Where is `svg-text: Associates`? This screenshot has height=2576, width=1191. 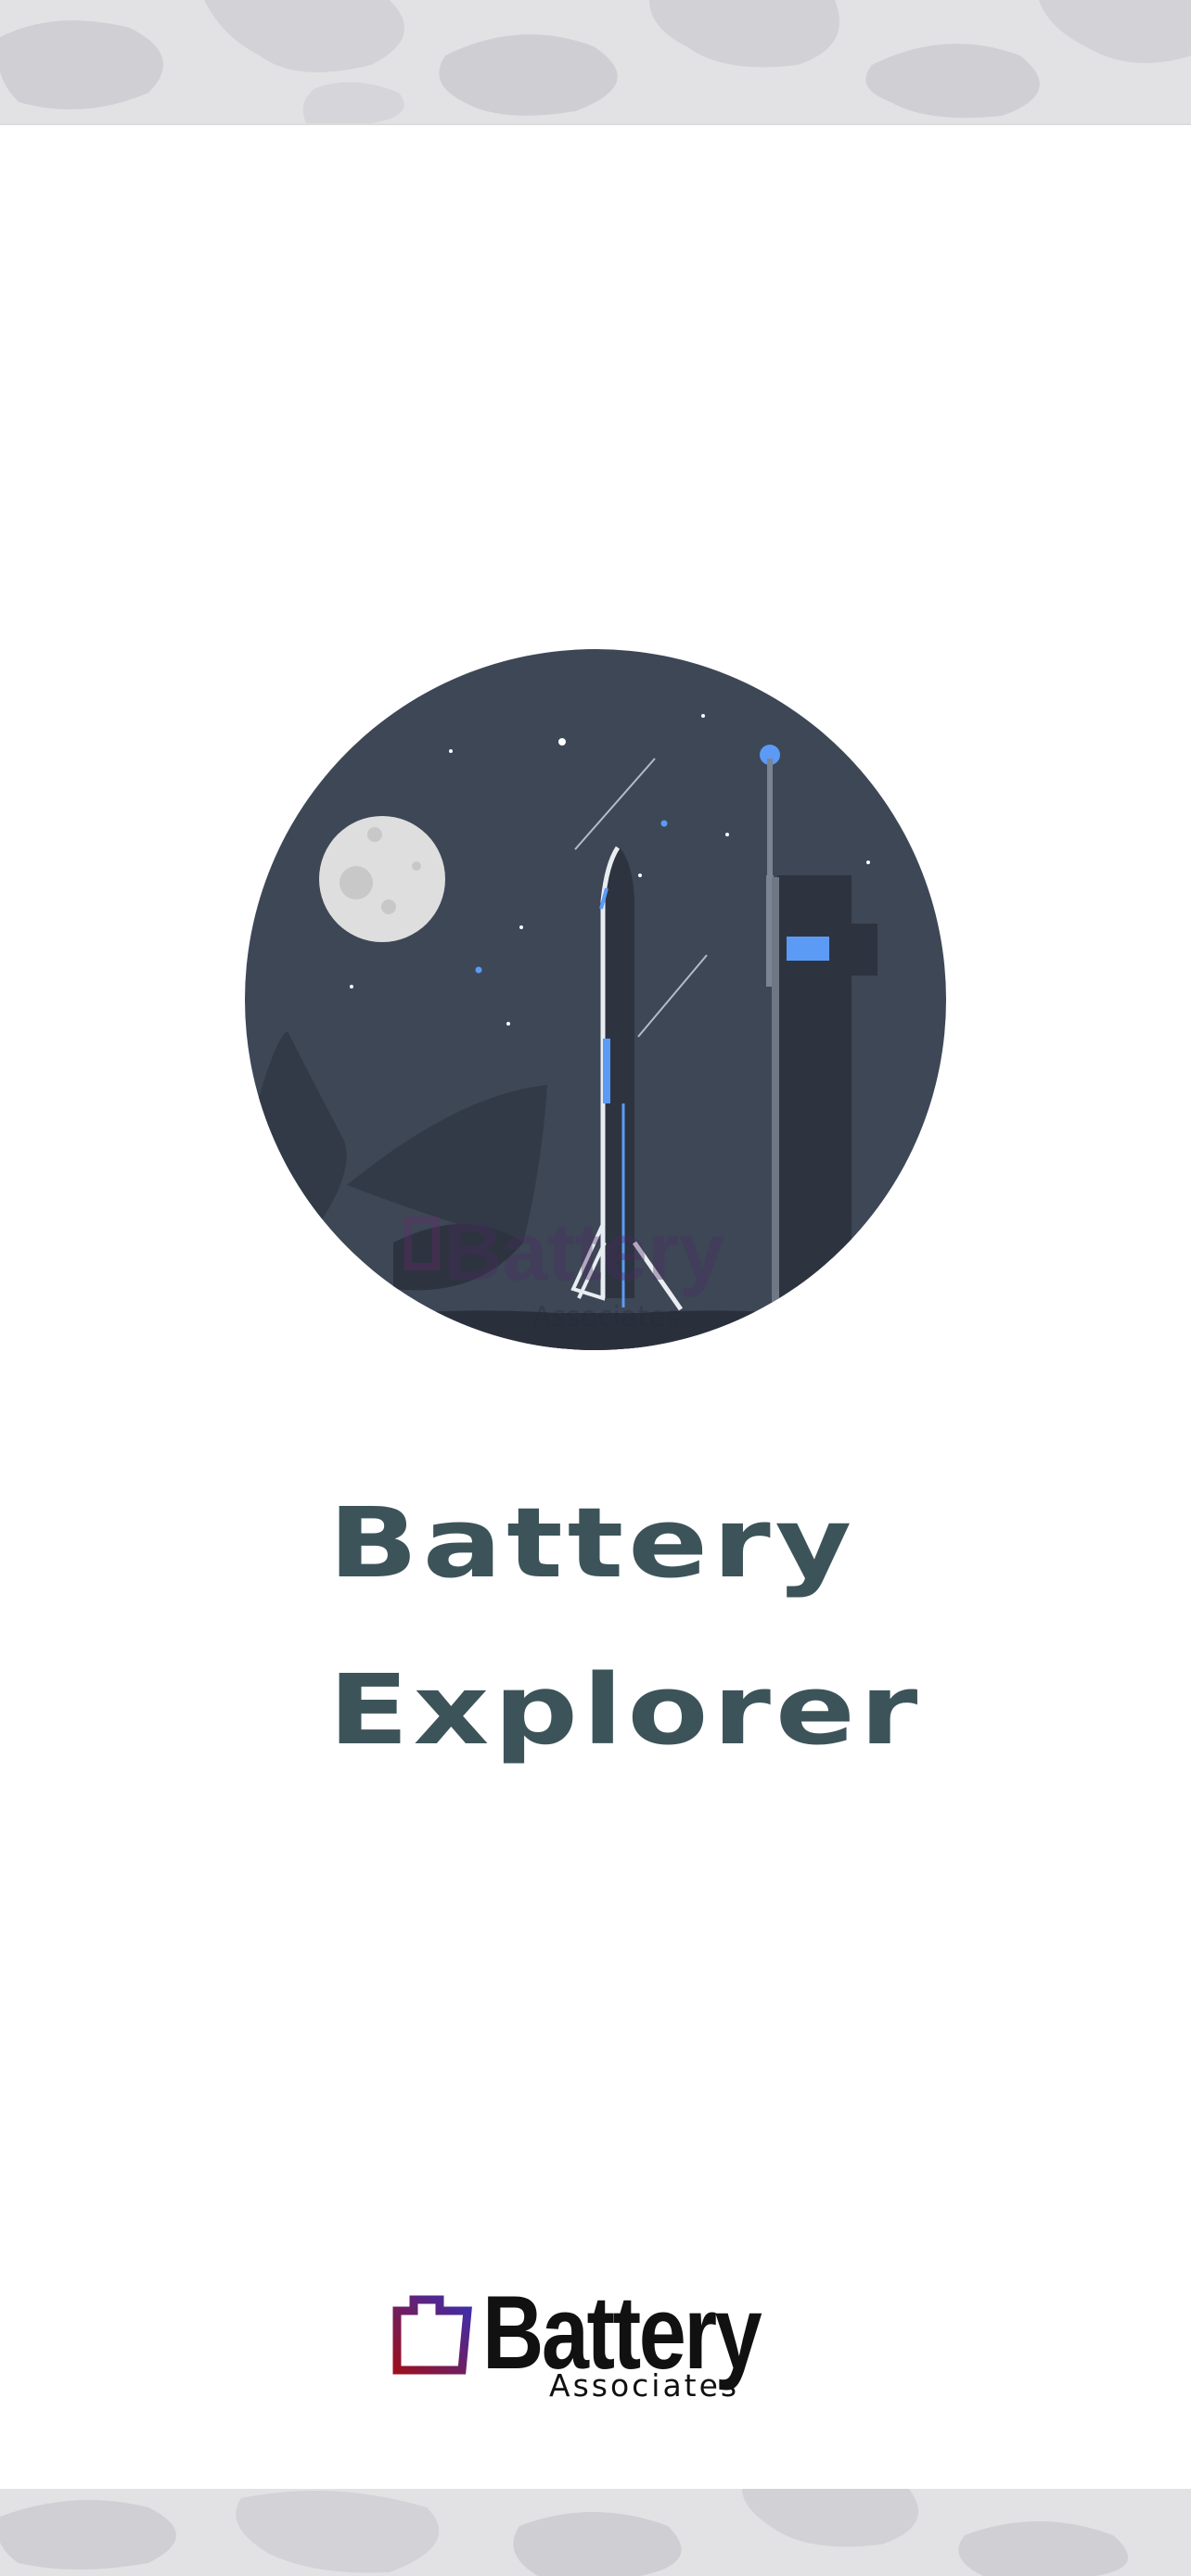
svg-text: Associates is located at coordinates (606, 1317).